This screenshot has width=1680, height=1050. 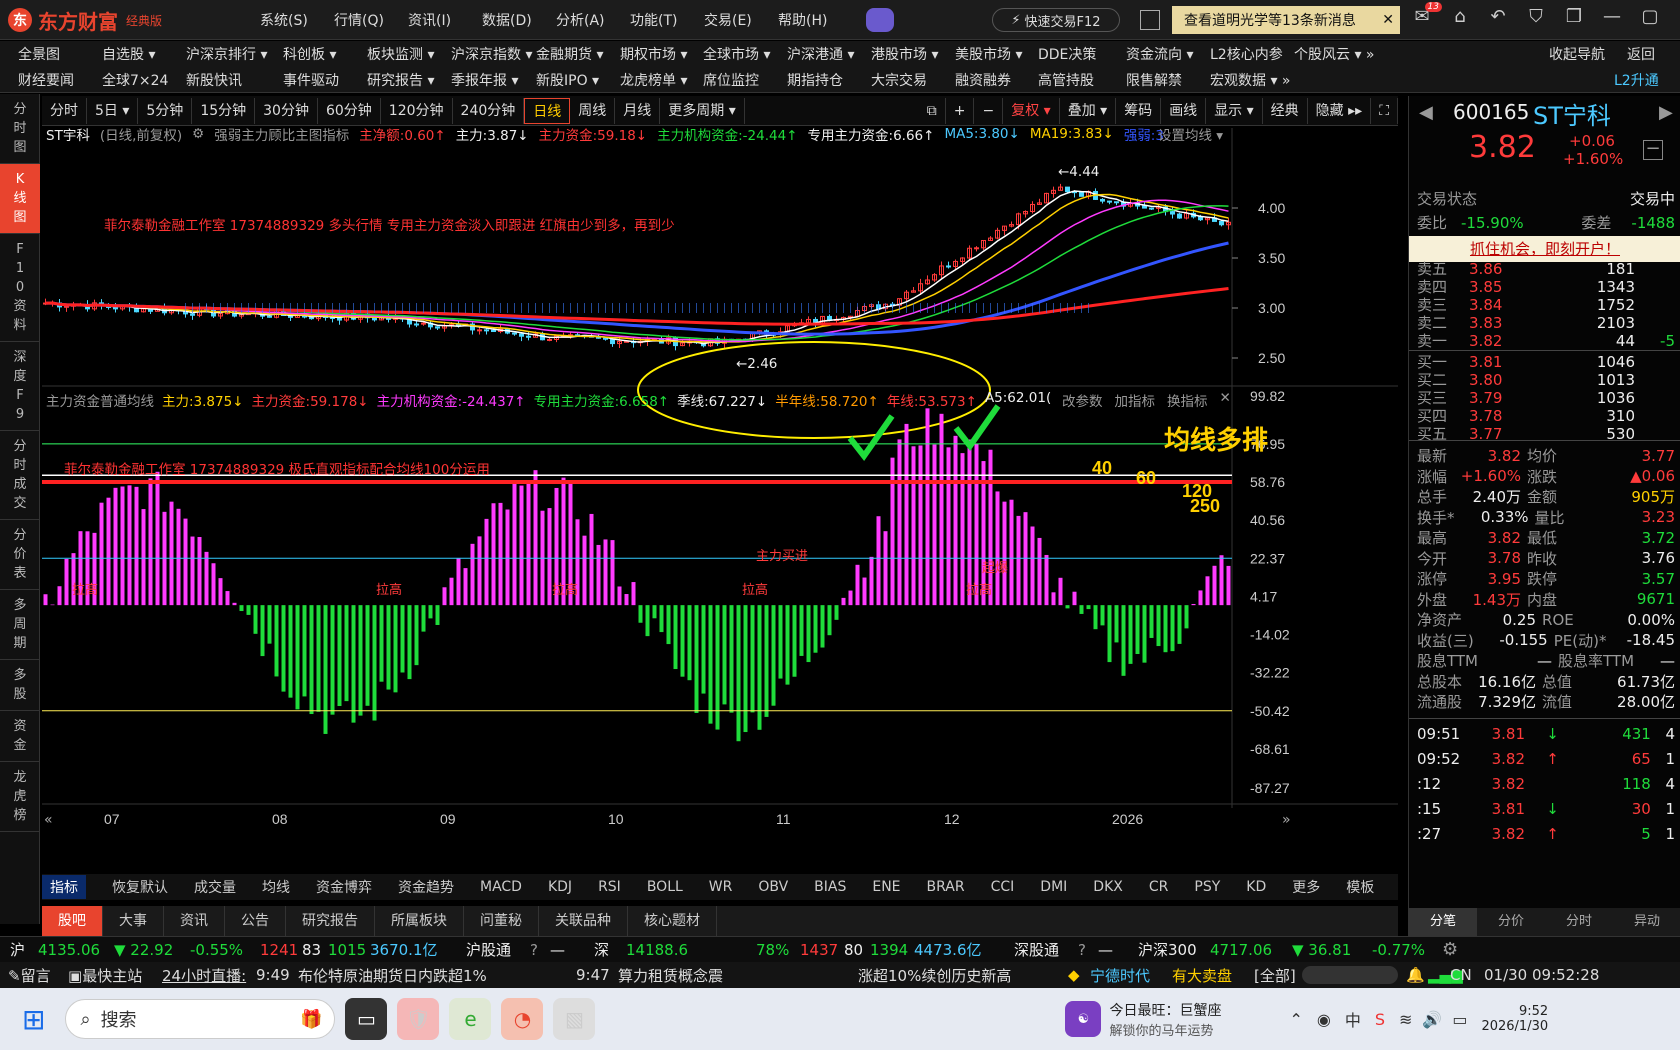 I want to click on photo-app-icon: ▧, so click(x=574, y=1019).